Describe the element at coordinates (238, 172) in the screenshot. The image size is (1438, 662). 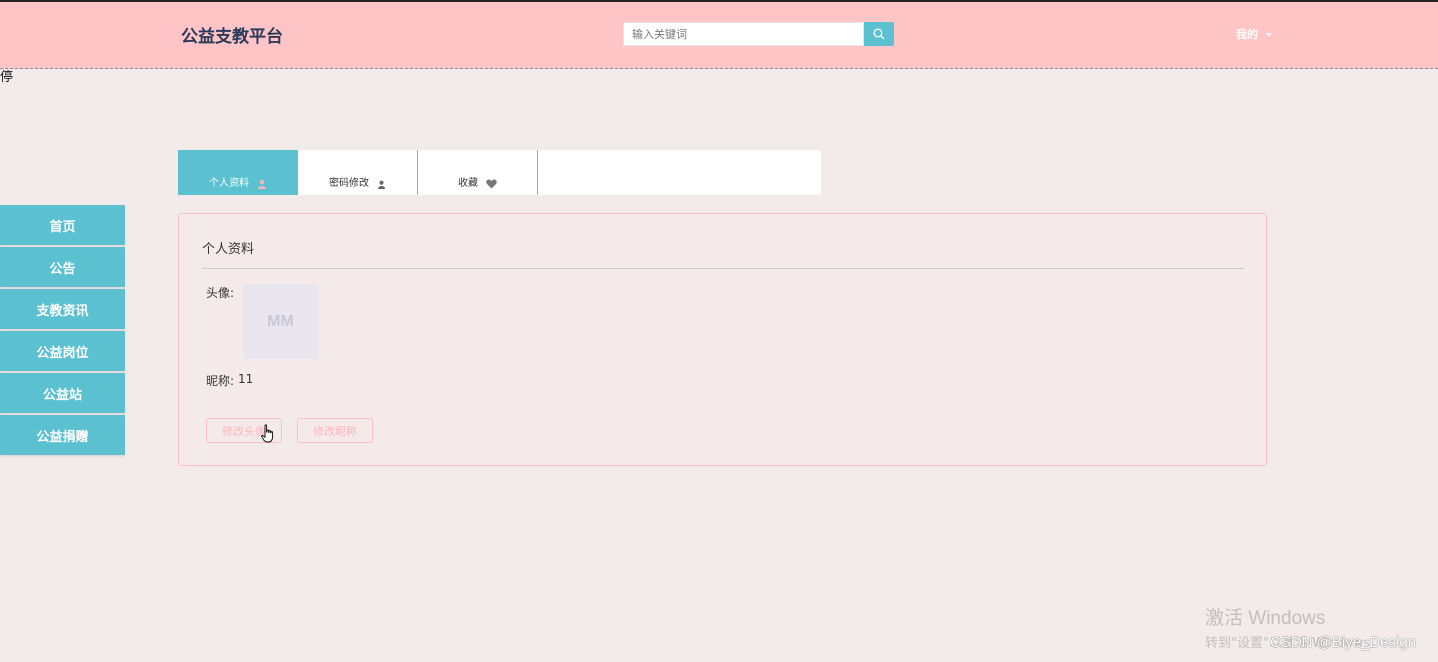
I see `tab-profile: 个人资料` at that location.